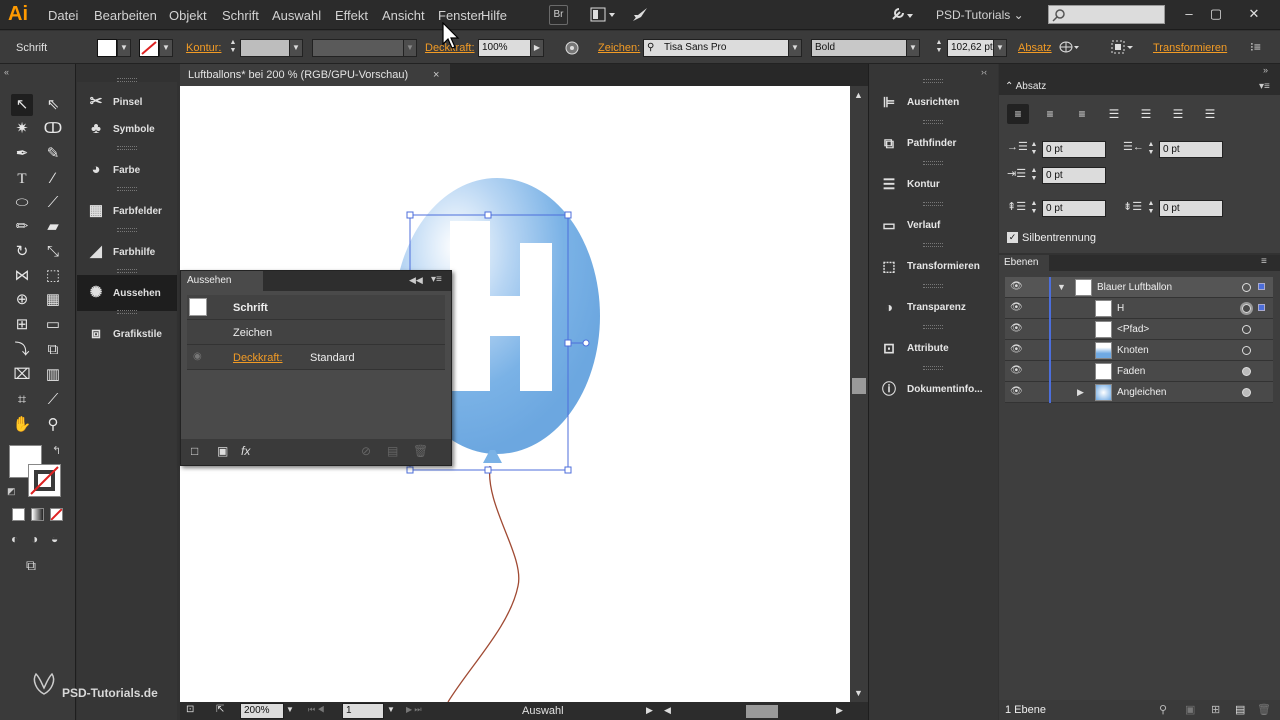 The width and height of the screenshot is (1280, 720). Describe the element at coordinates (222, 281) in the screenshot. I see `appearance-tab: Aussehen` at that location.